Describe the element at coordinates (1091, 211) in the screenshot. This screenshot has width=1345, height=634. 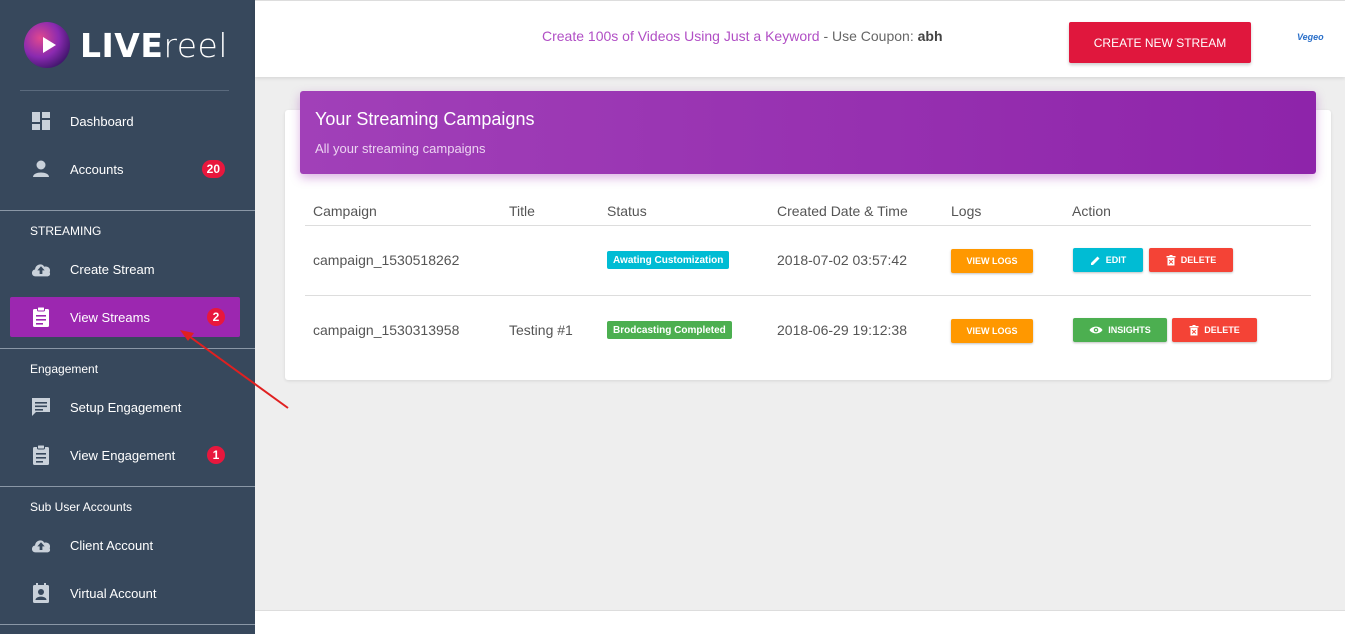
I see `column-header: Action` at that location.